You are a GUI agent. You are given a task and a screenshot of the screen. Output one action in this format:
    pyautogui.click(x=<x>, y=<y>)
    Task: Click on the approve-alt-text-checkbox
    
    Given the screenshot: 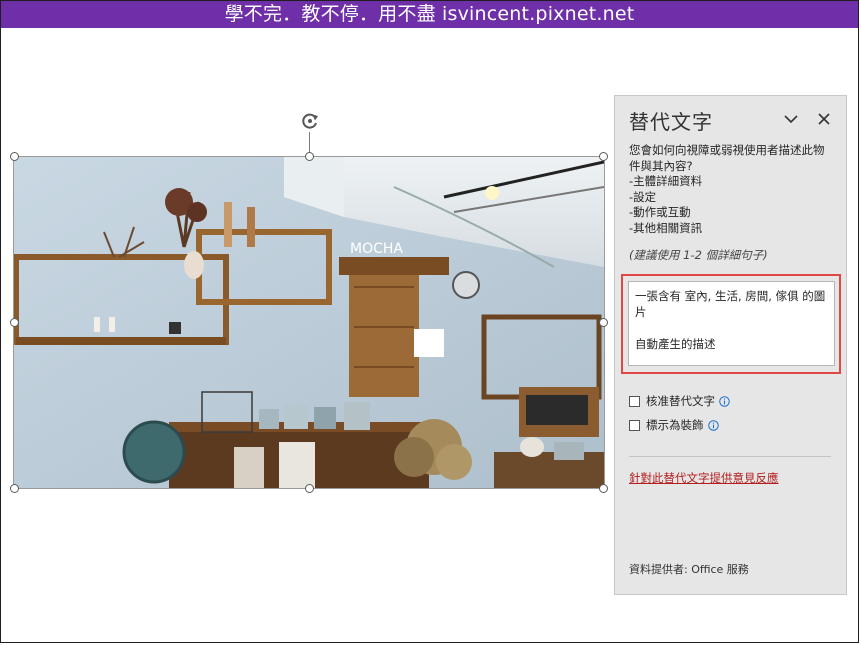 What is the action you would take?
    pyautogui.click(x=634, y=401)
    